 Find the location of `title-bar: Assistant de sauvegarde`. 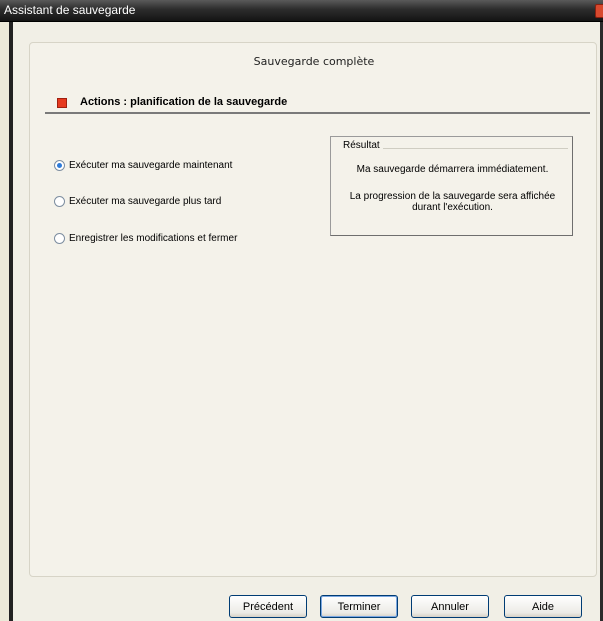

title-bar: Assistant de sauvegarde is located at coordinates (301, 11).